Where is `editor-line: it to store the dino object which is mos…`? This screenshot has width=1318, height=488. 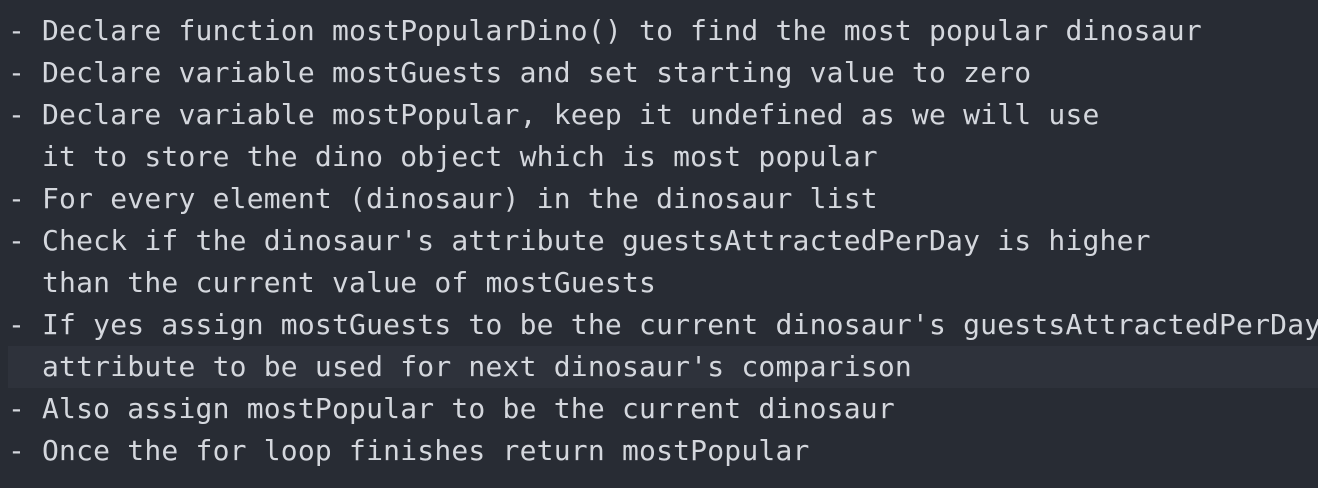 editor-line: it to store the dino object which is mos… is located at coordinates (659, 157).